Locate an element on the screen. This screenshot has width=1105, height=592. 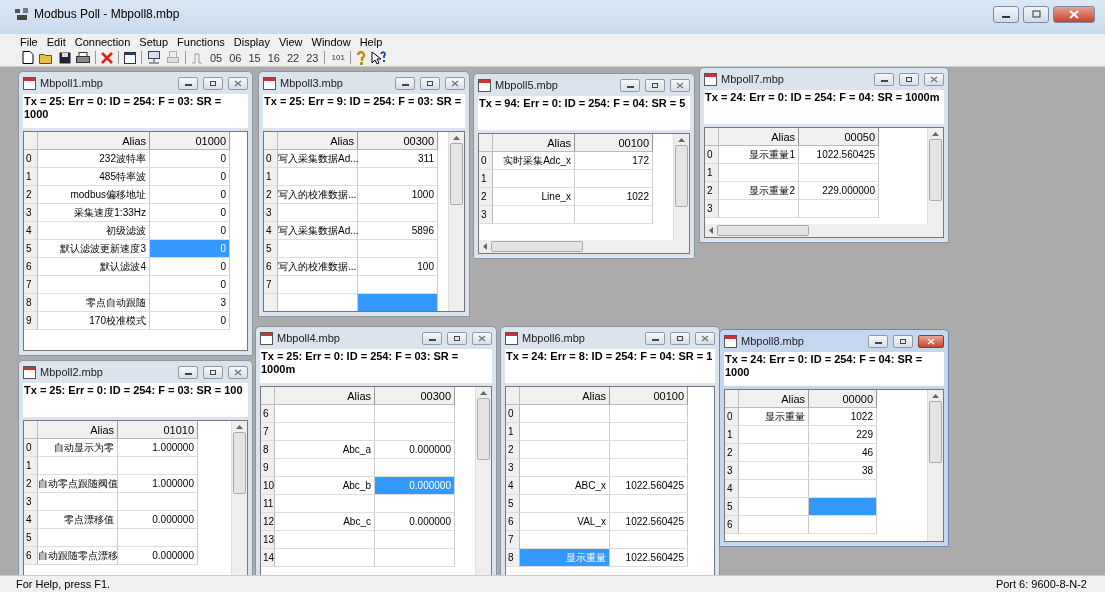
alias-cell: 初级滤波 is located at coordinates (94, 231).